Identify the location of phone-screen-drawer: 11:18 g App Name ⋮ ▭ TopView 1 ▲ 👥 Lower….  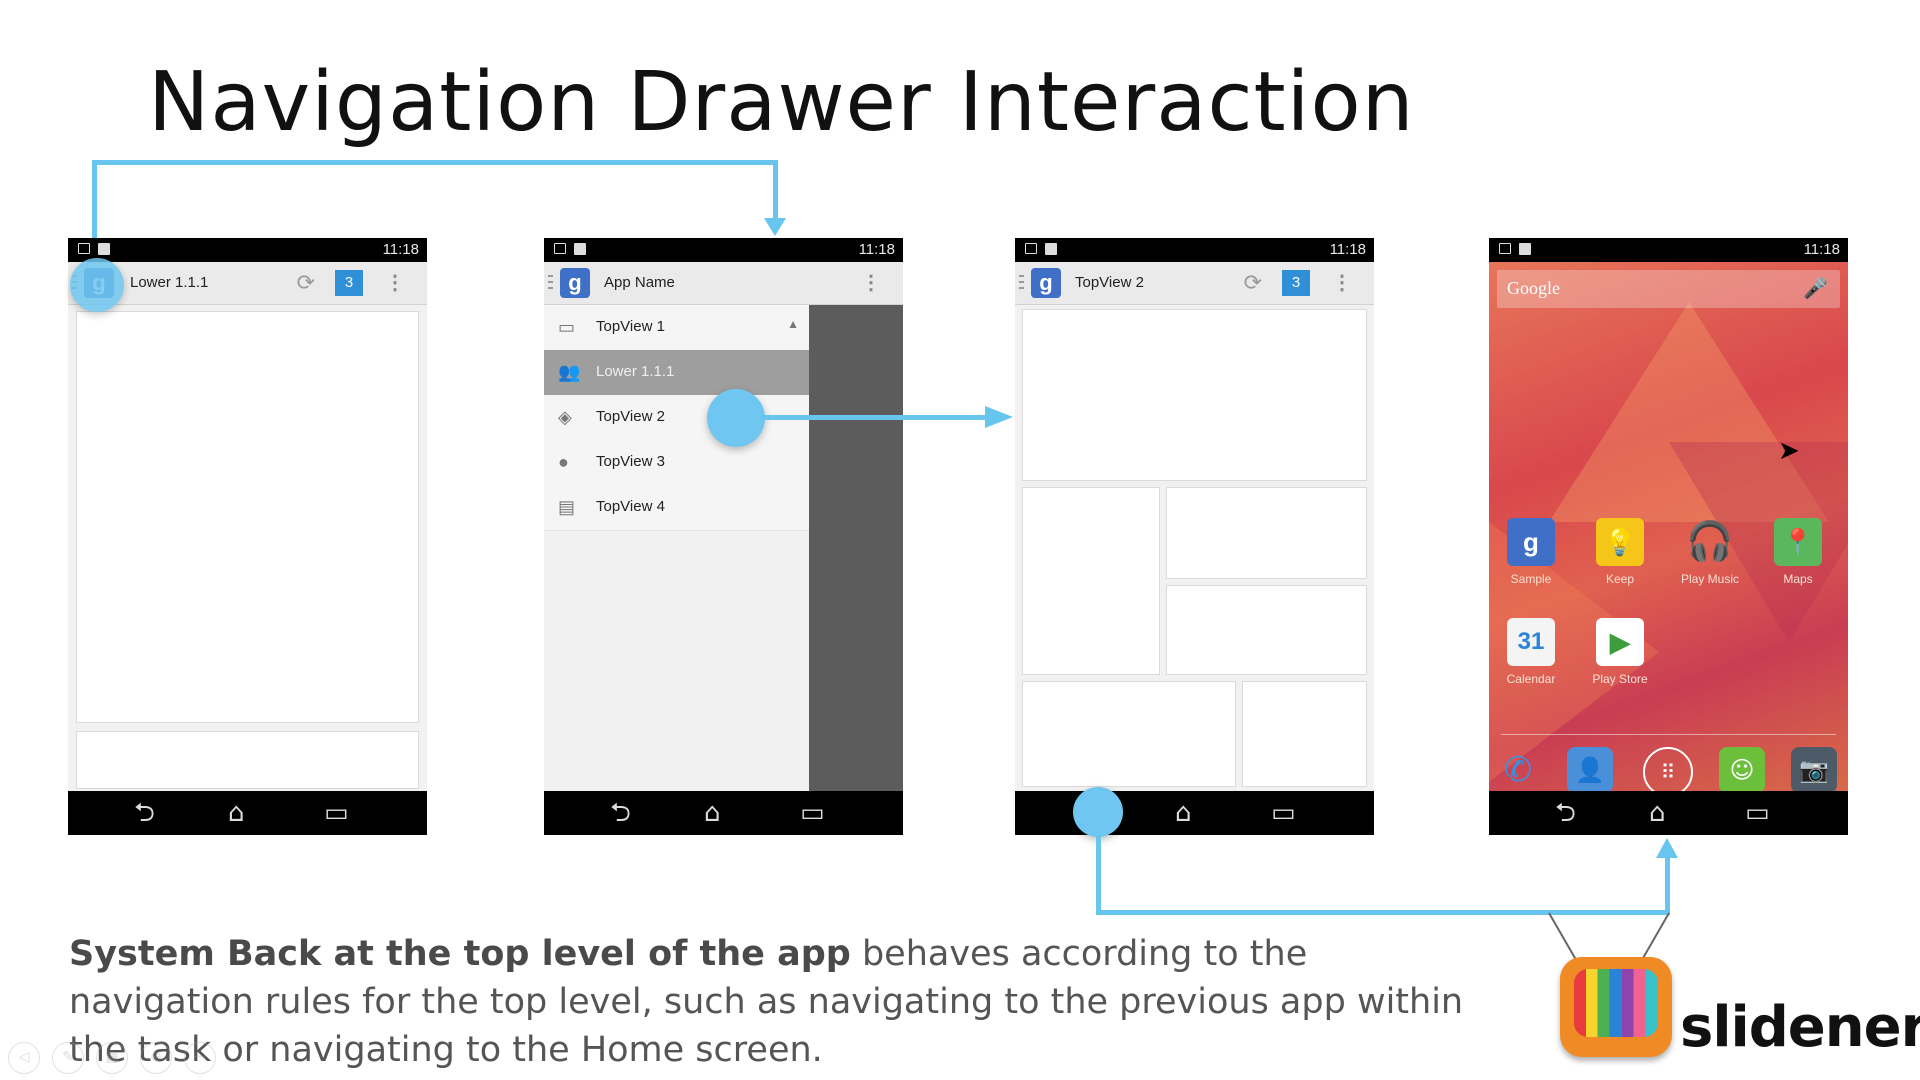
(723, 536).